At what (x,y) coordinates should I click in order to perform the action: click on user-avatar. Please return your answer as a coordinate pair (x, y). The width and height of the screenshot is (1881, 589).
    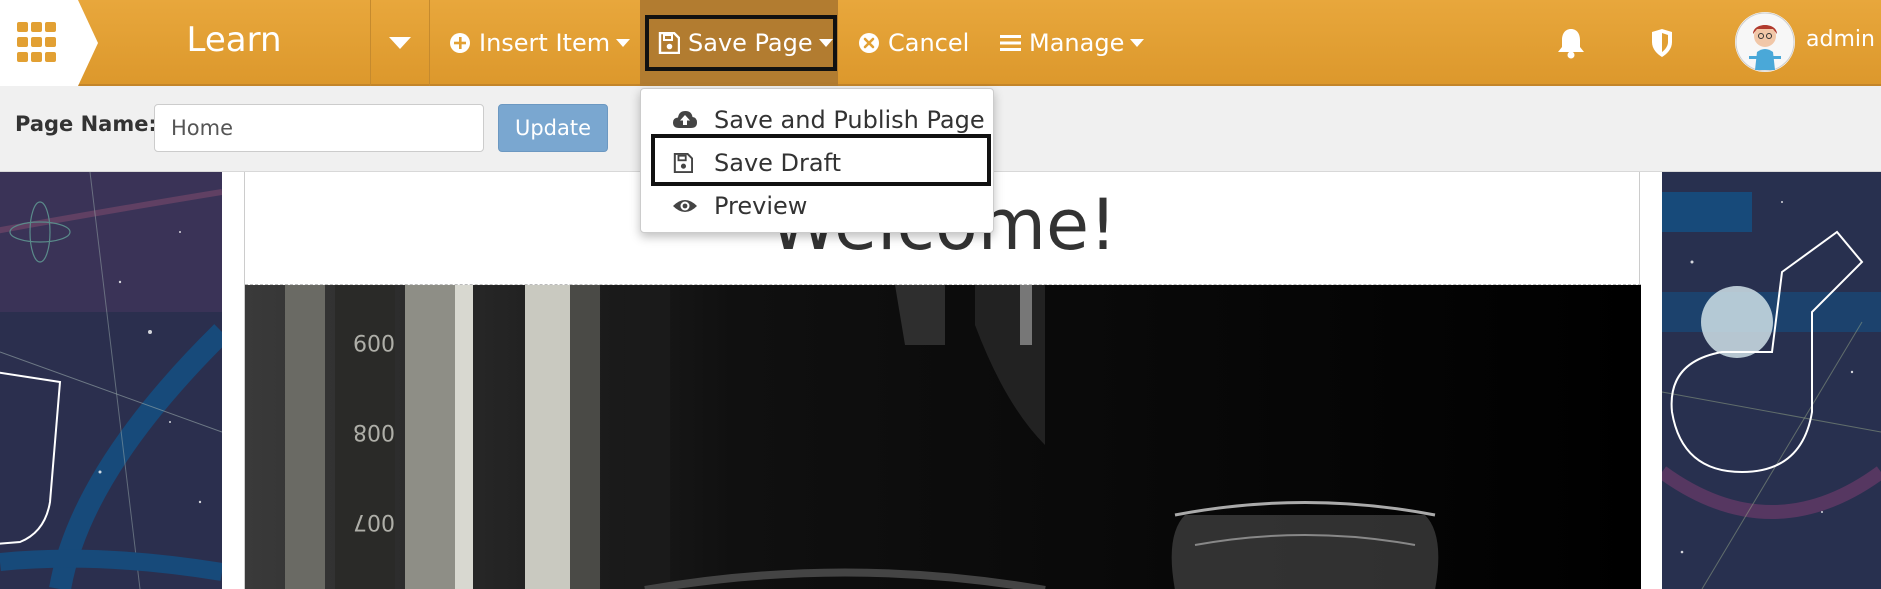
    Looking at the image, I should click on (1765, 42).